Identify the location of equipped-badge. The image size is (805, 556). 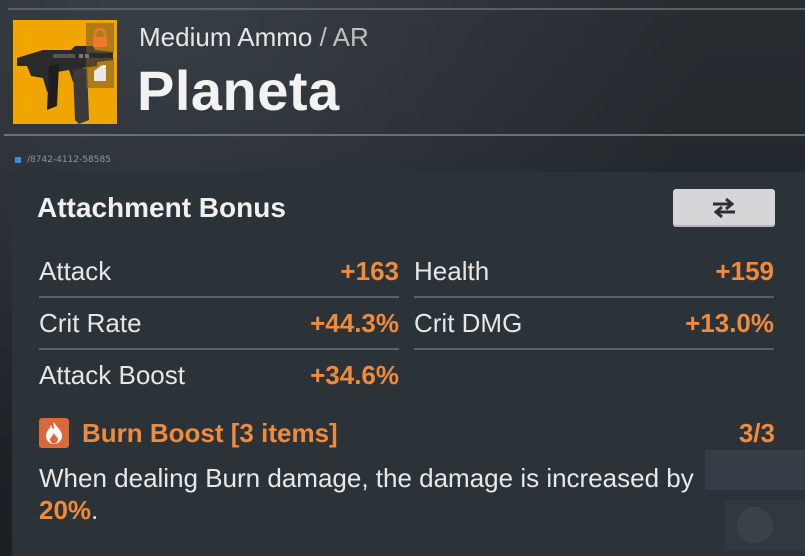
(100, 73).